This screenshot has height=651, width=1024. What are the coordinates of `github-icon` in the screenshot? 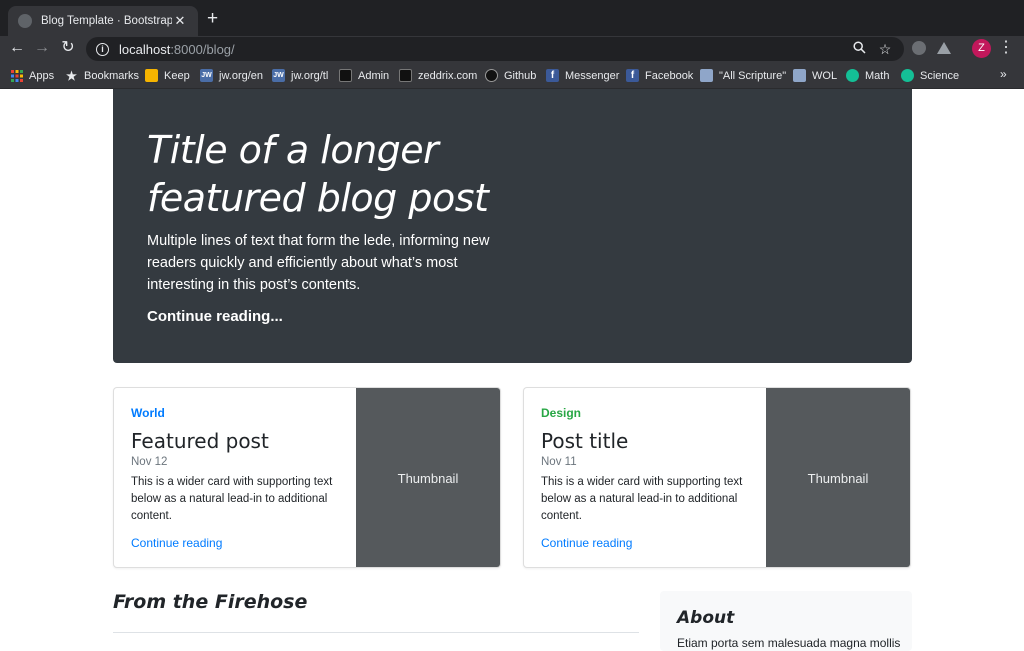 It's located at (491, 75).